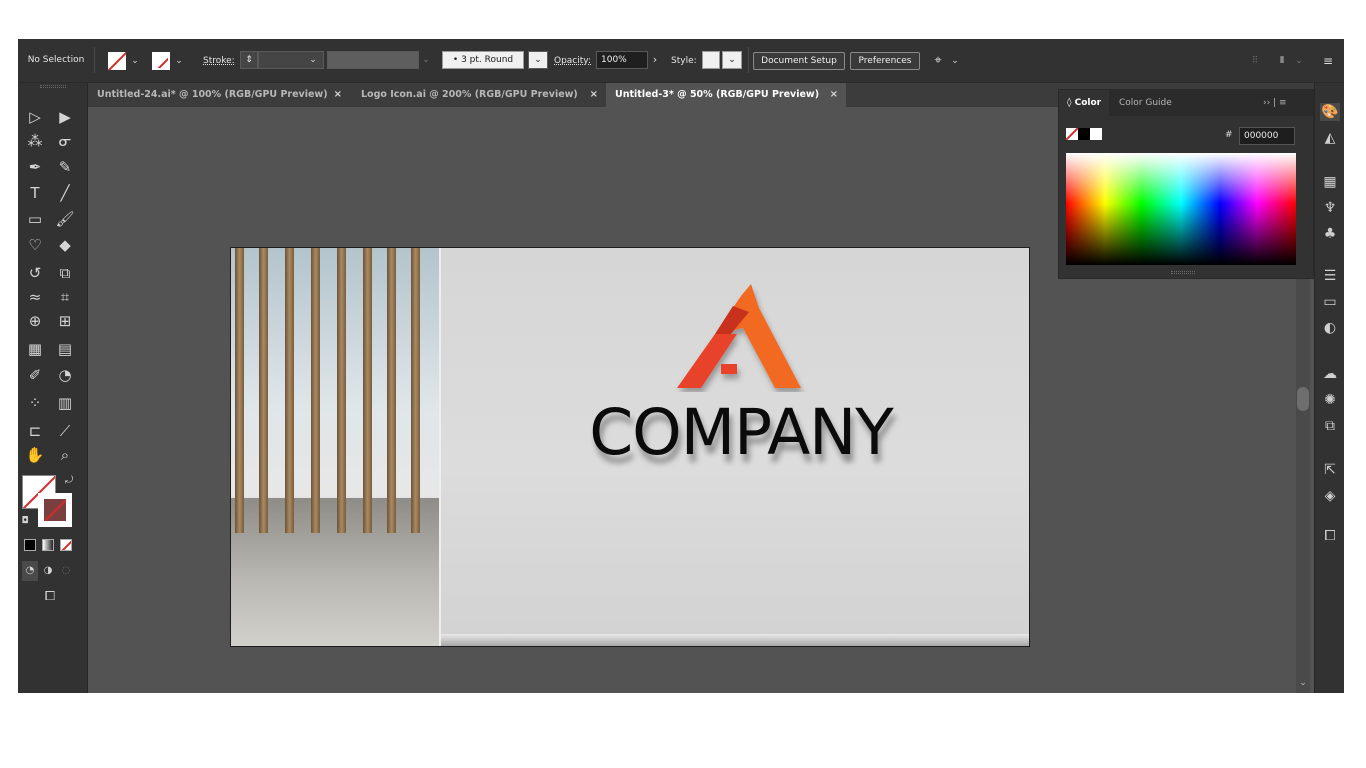 Image resolution: width=1366 pixels, height=768 pixels. What do you see at coordinates (1330, 182) in the screenshot?
I see `swatches-icon: ▦` at bounding box center [1330, 182].